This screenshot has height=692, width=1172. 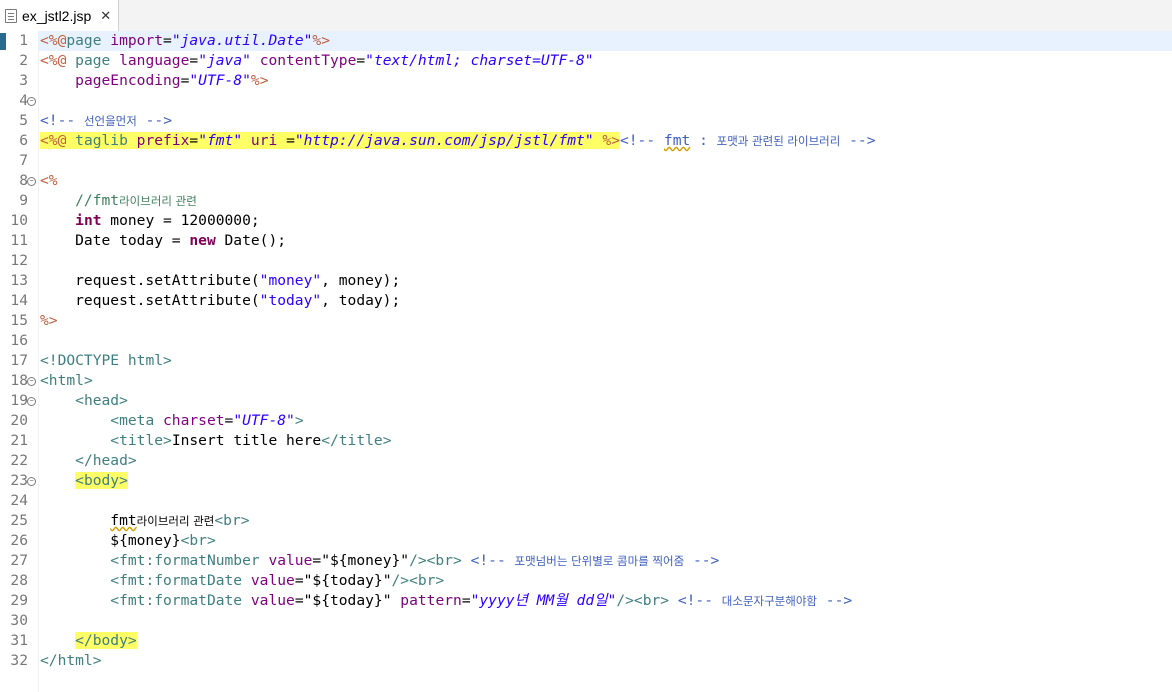 What do you see at coordinates (19, 400) in the screenshot?
I see `line-number: 19` at bounding box center [19, 400].